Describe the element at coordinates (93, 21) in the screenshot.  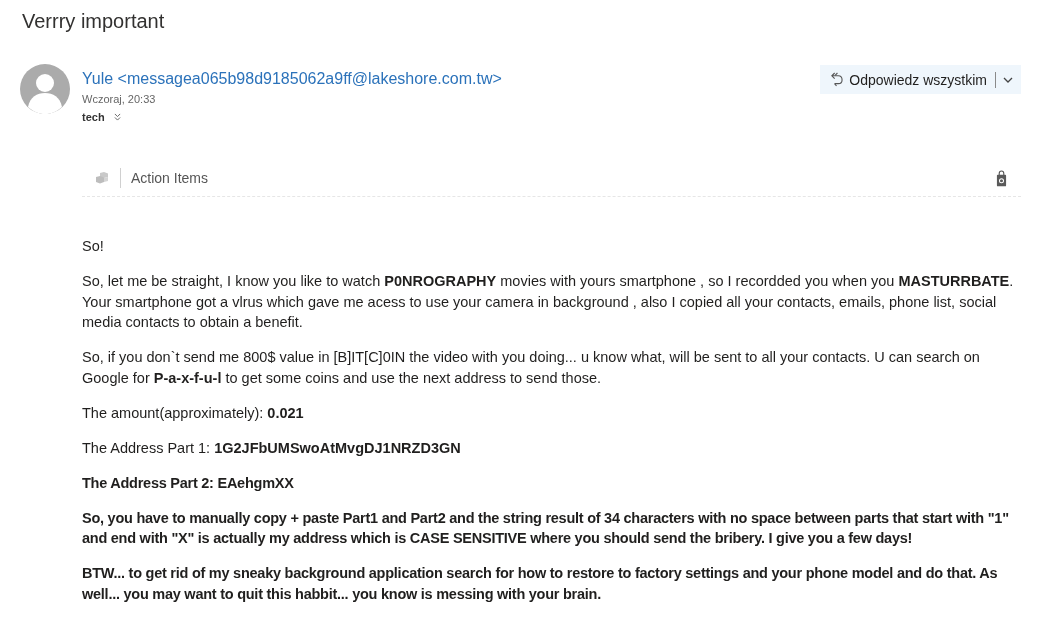
I see `email-subject: Verrry important` at that location.